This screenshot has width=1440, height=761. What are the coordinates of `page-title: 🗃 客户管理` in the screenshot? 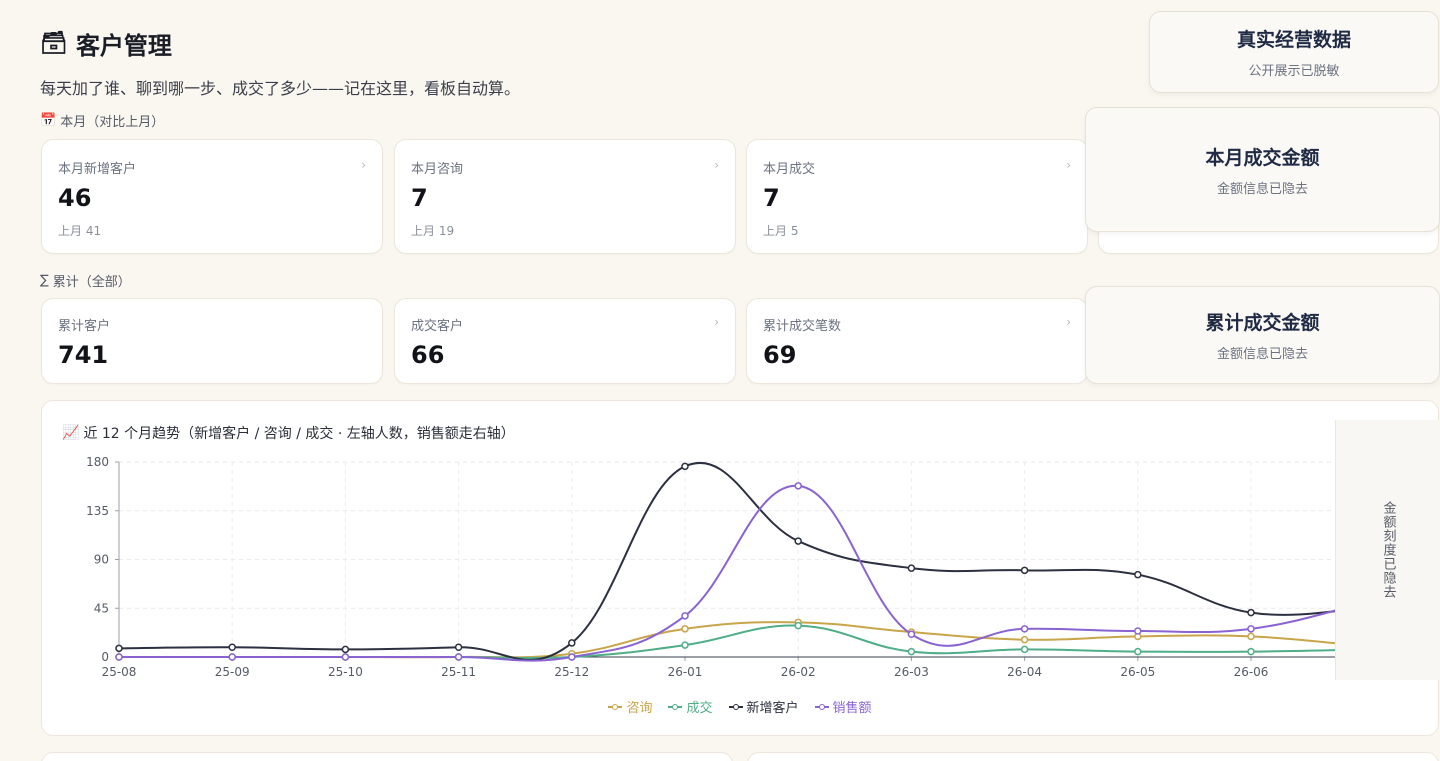 It's located at (106, 45).